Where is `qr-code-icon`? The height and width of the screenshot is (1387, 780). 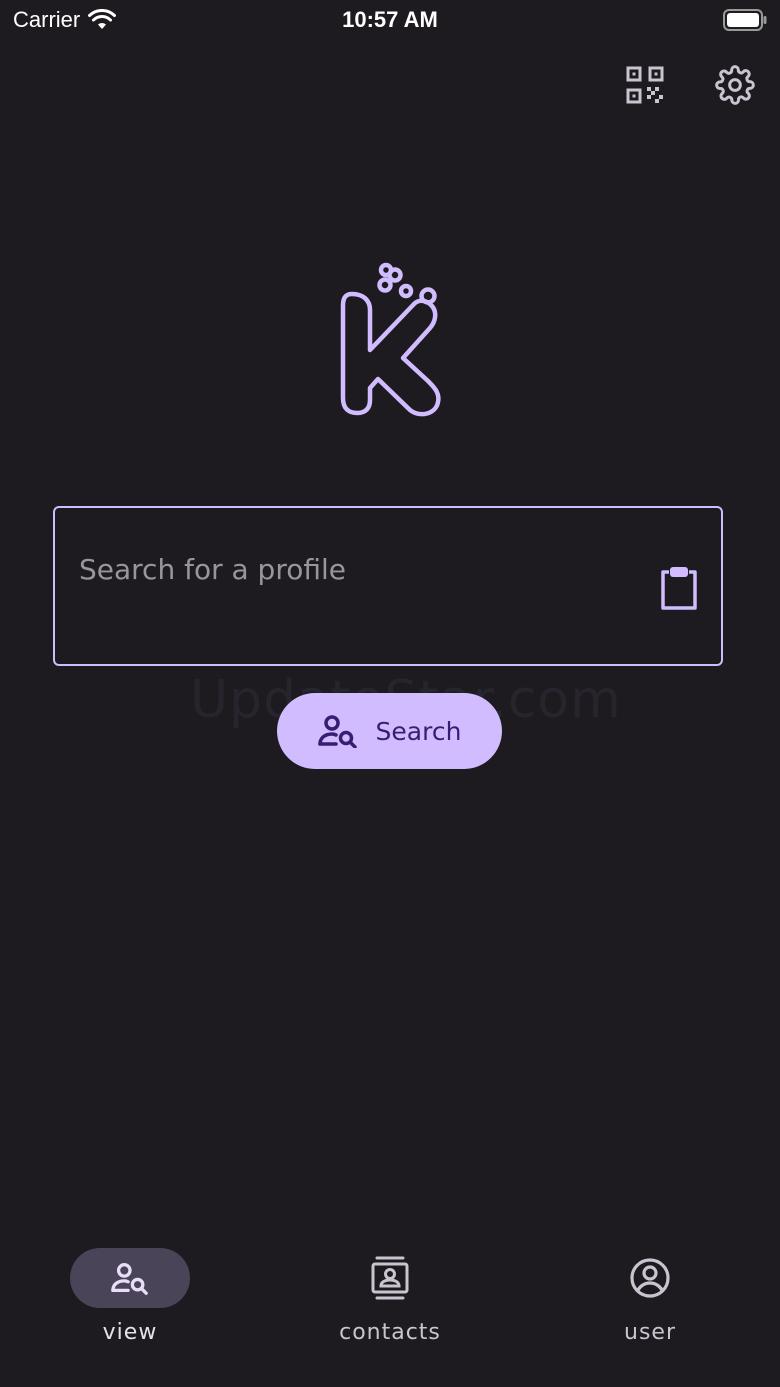
qr-code-icon is located at coordinates (645, 85).